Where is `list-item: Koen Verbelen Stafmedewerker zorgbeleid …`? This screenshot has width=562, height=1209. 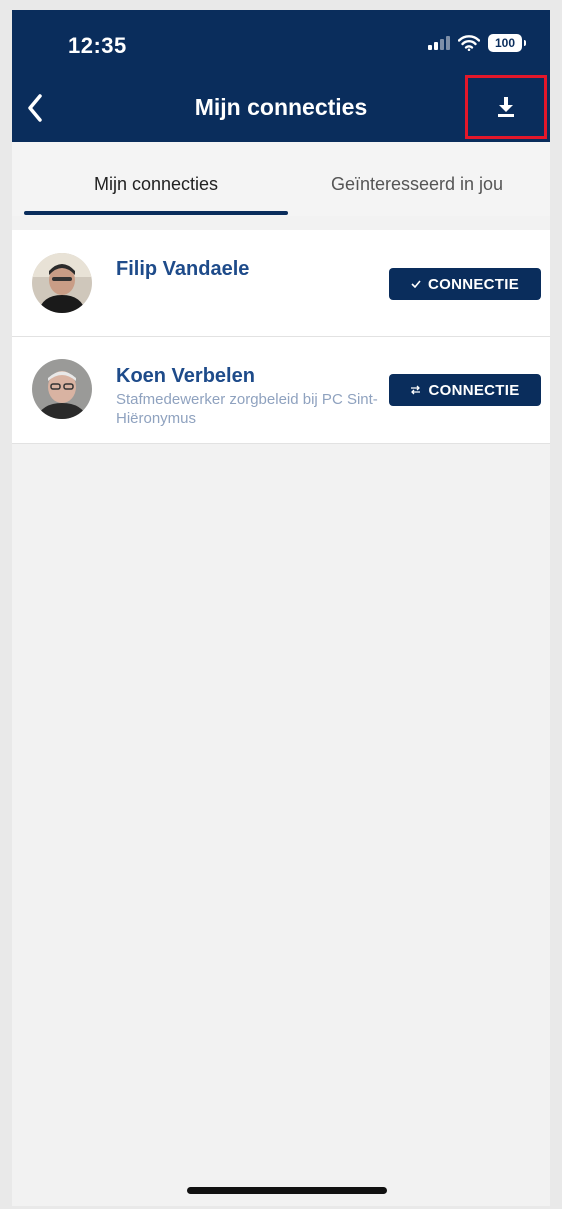
list-item: Koen Verbelen Stafmedewerker zorgbeleid … is located at coordinates (281, 390).